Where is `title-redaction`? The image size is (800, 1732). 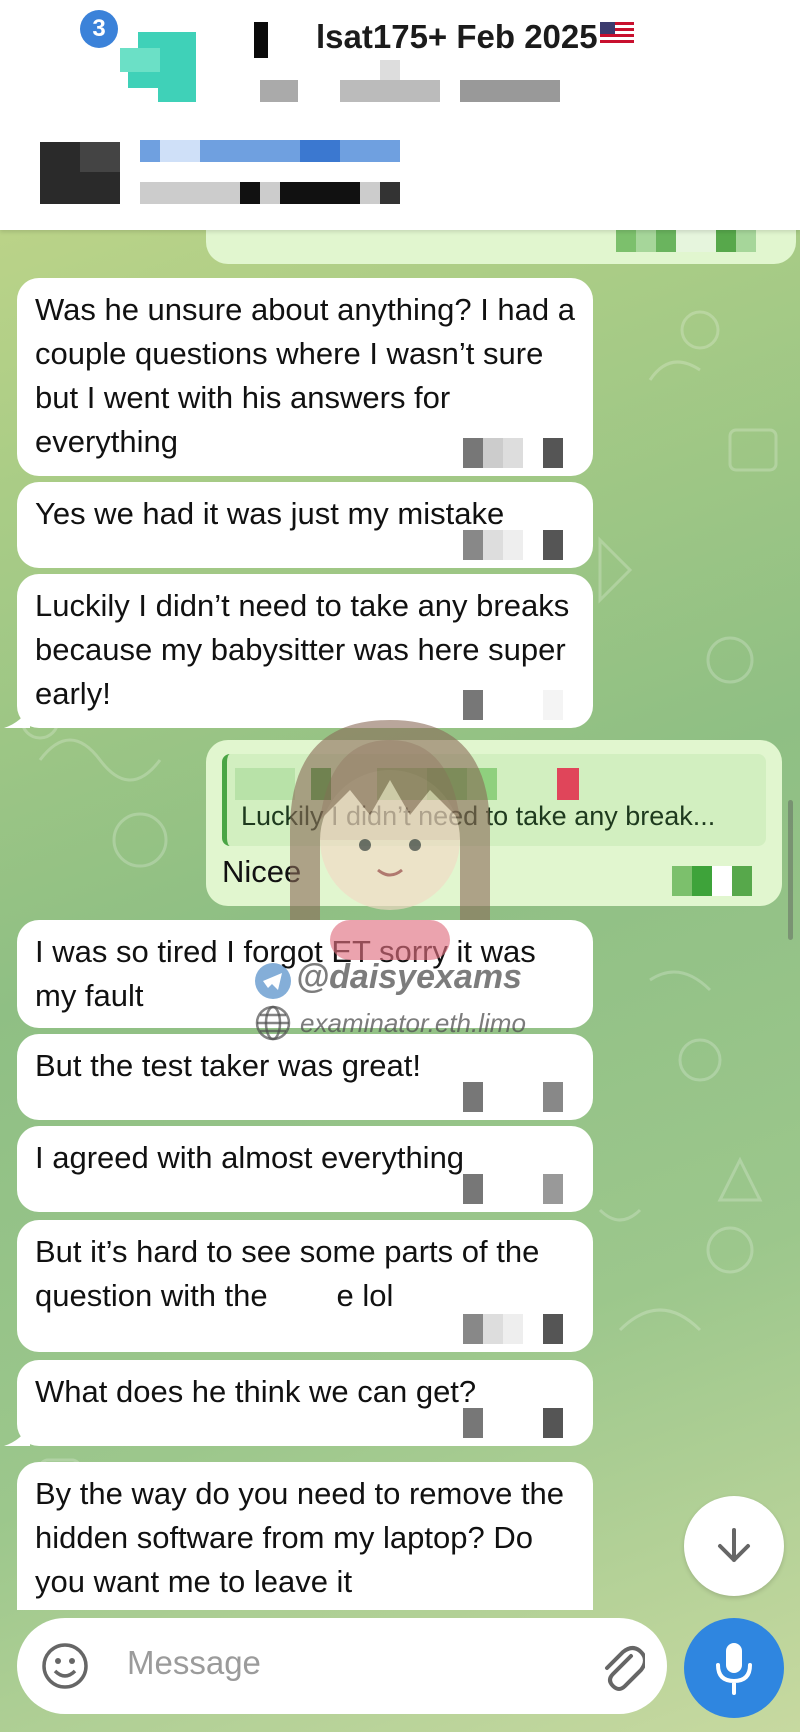
title-redaction is located at coordinates (261, 40).